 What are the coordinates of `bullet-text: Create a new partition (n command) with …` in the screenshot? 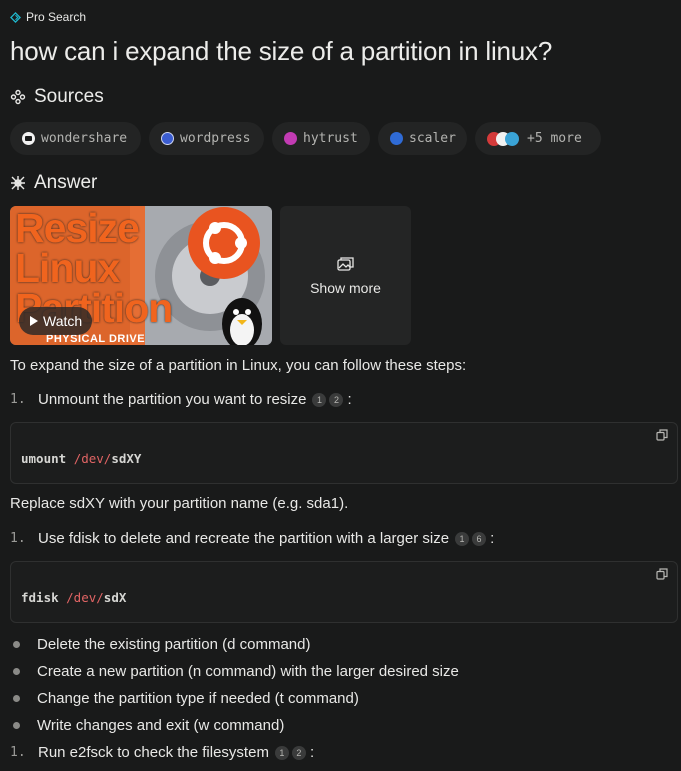 It's located at (248, 671).